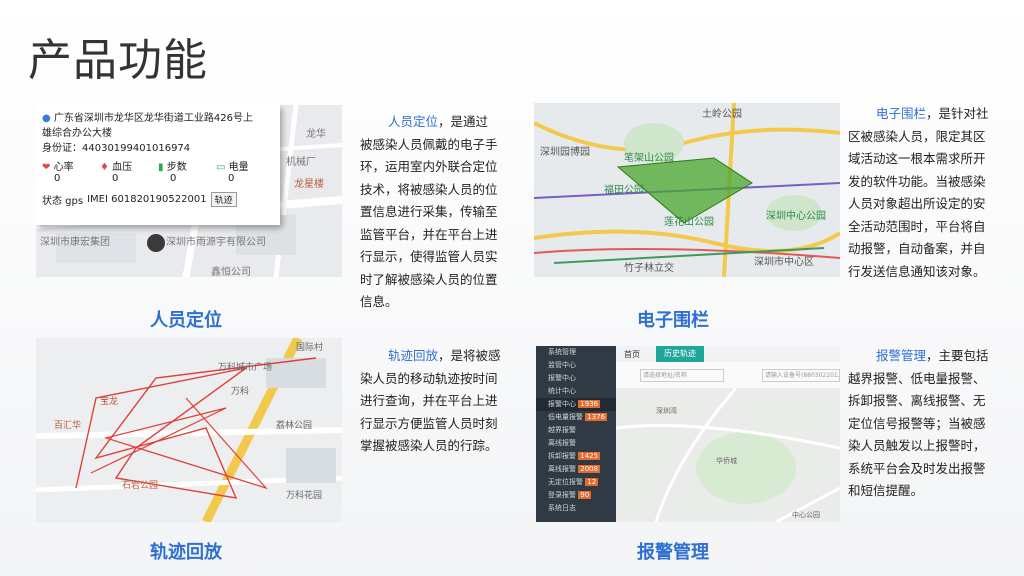  I want to click on desc-locate-highlight: 人员定位, so click(413, 121).